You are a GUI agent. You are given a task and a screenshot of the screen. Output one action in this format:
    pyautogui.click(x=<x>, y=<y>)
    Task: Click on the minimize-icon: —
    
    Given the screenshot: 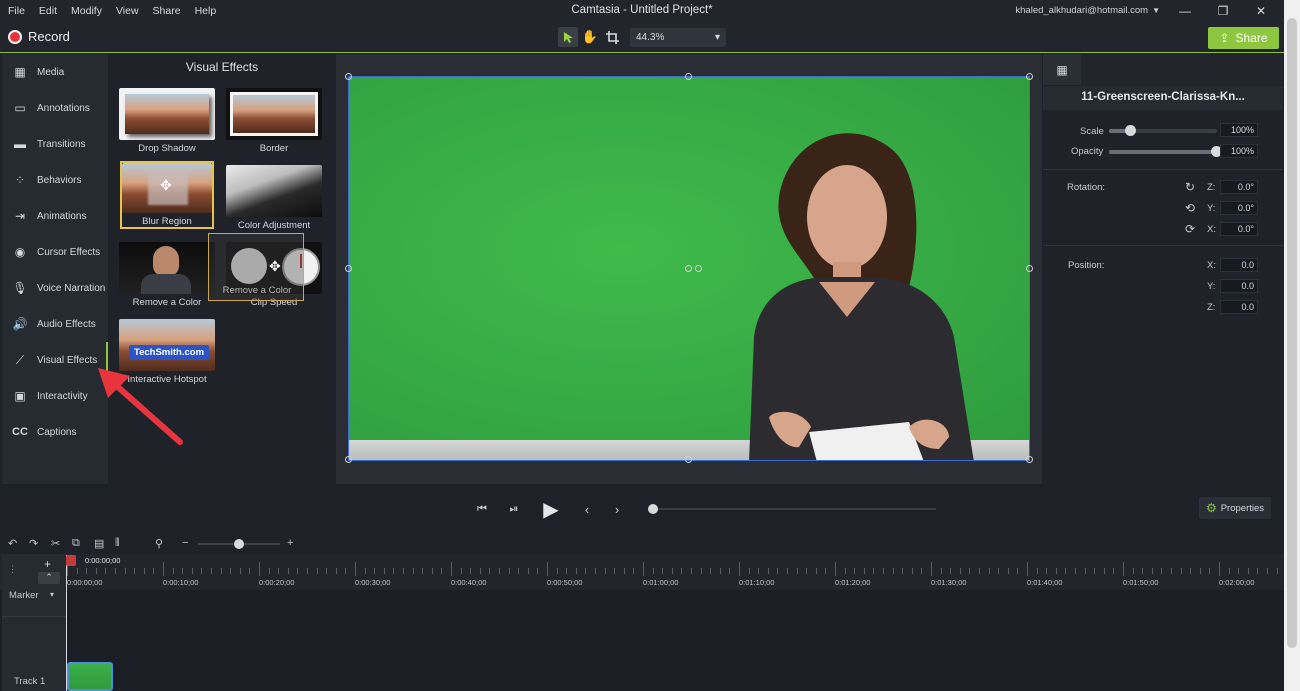 What is the action you would take?
    pyautogui.click(x=1185, y=11)
    